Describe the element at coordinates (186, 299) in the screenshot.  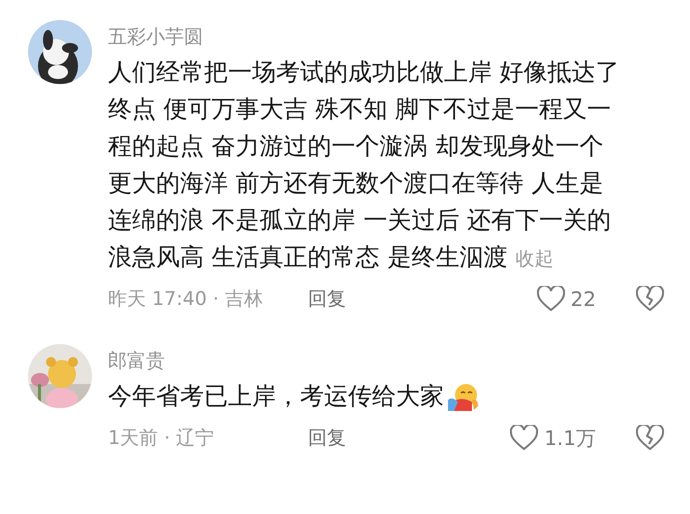
I see `timestamp-location: 昨天 17:40 · 吉林` at that location.